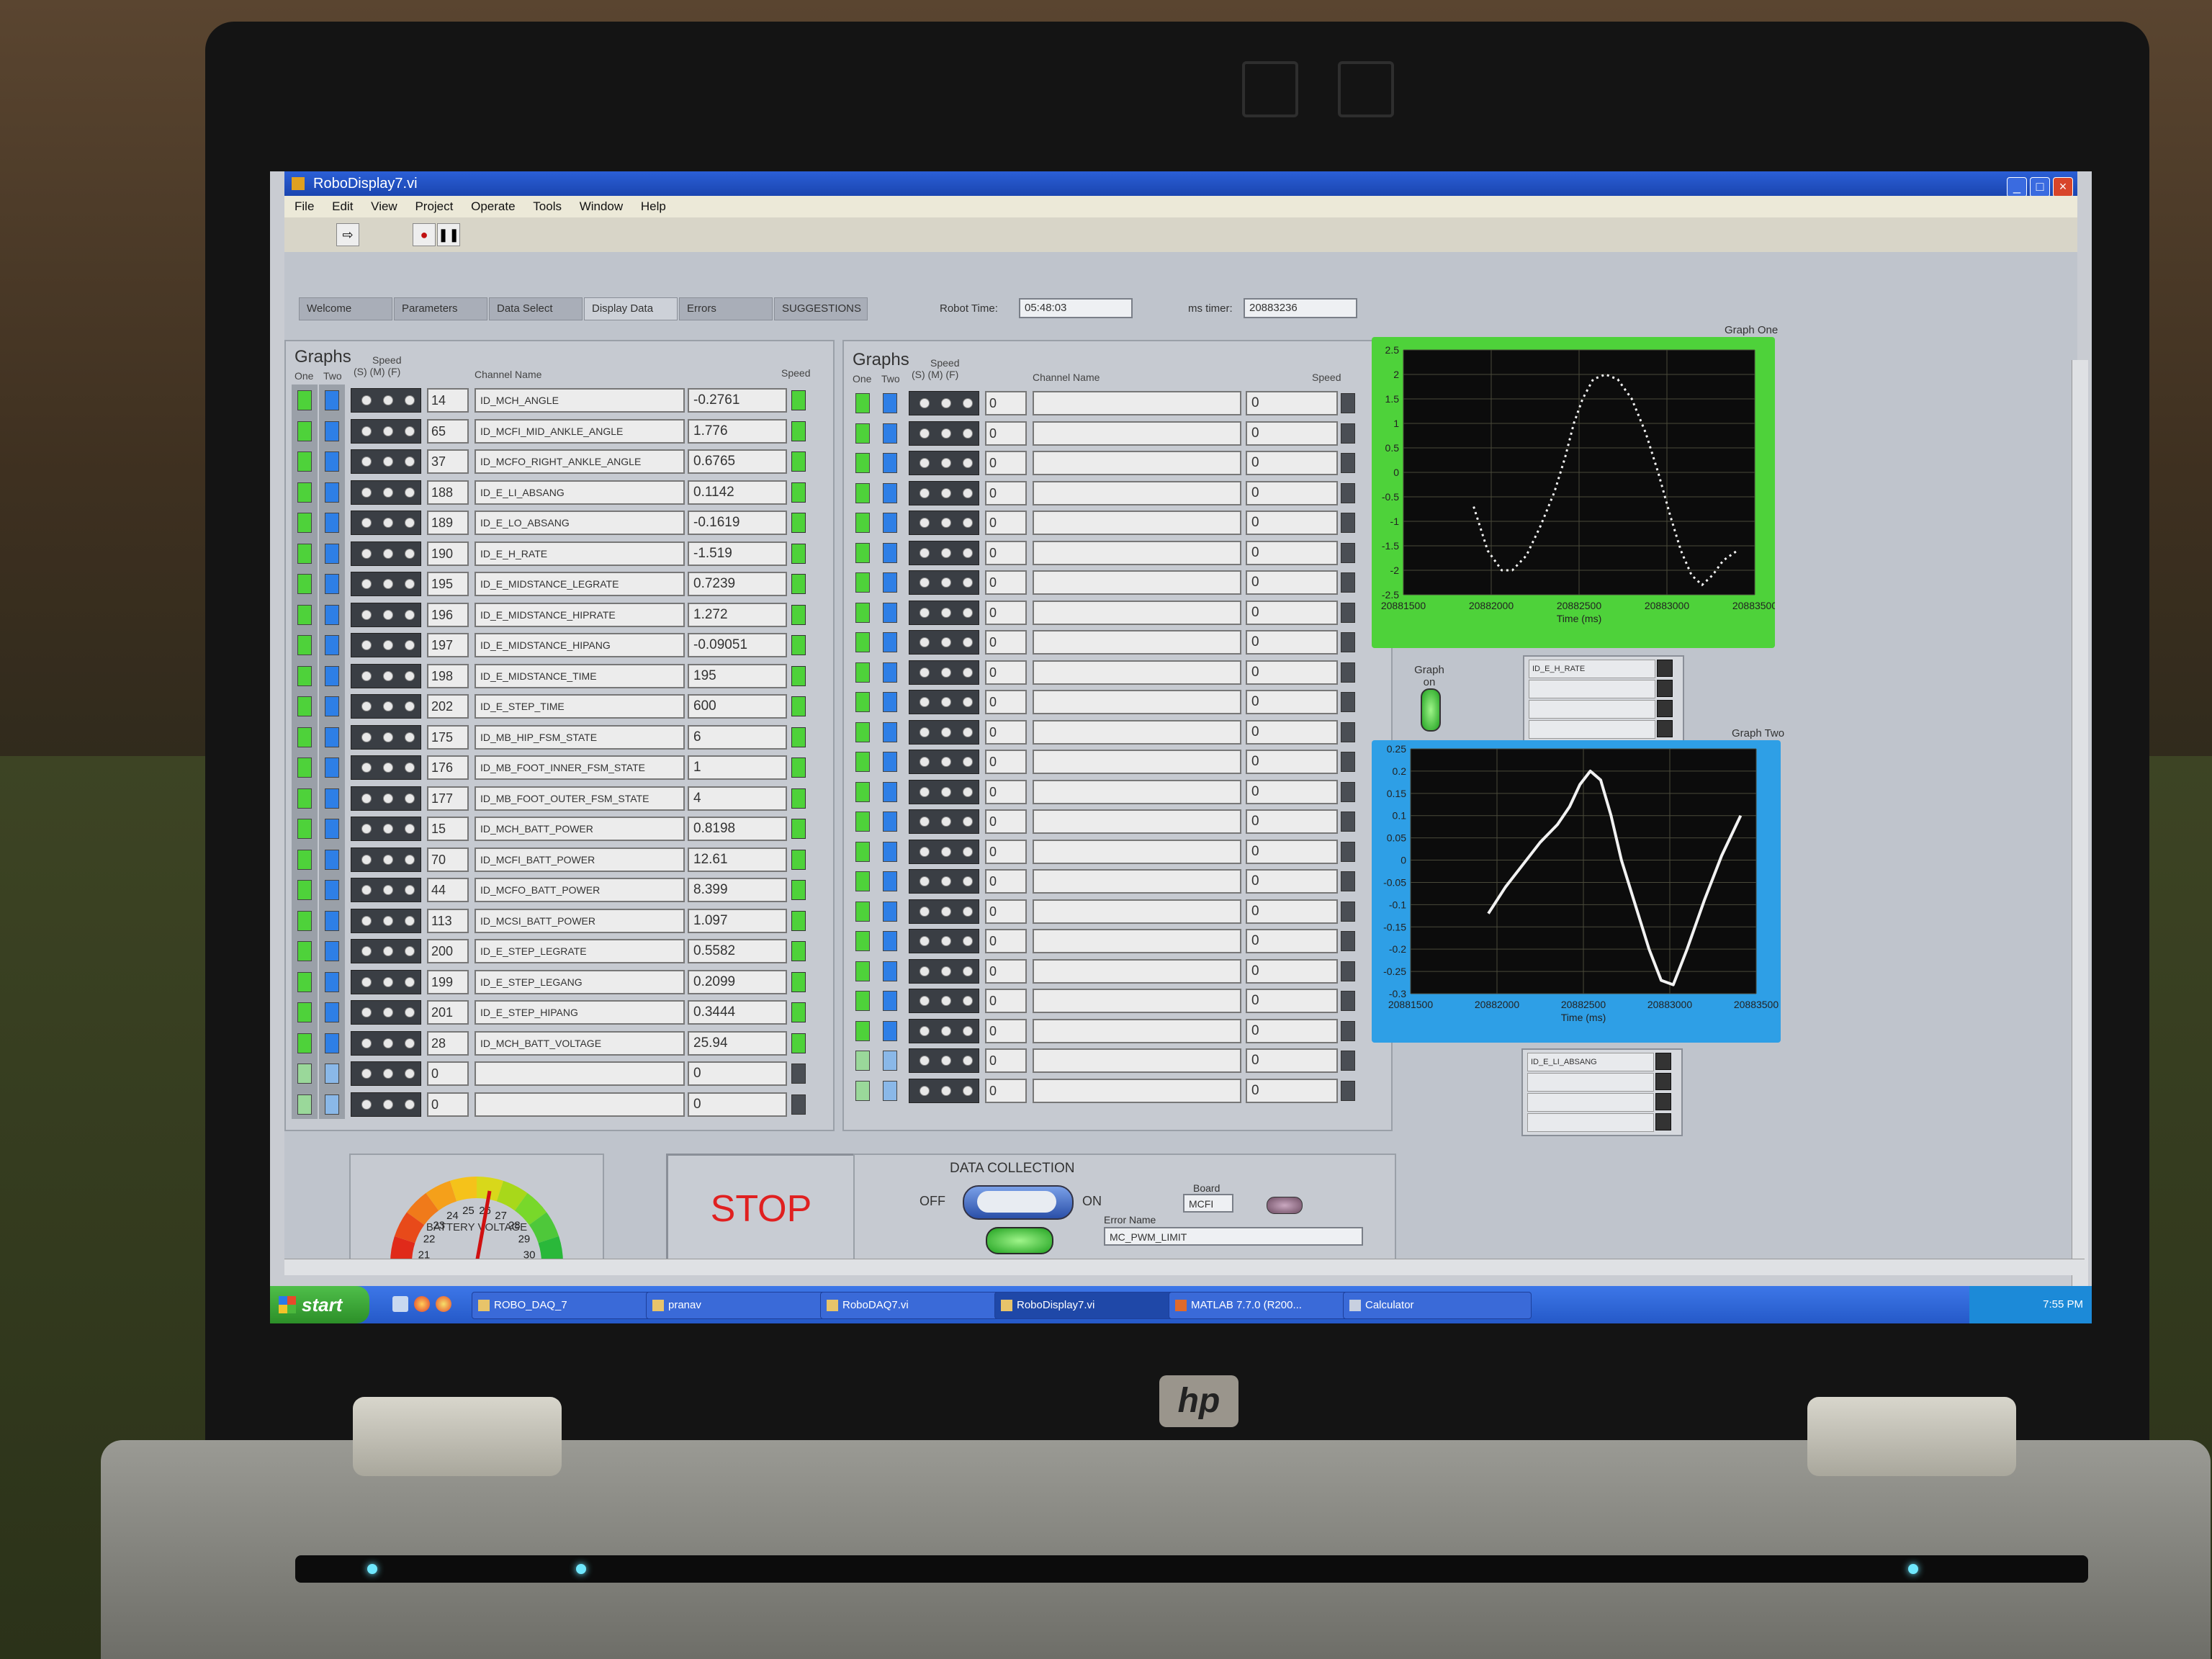 The width and height of the screenshot is (2212, 1659). I want to click on channel-name-field: ID_MCSI_BATT_POWER, so click(580, 920).